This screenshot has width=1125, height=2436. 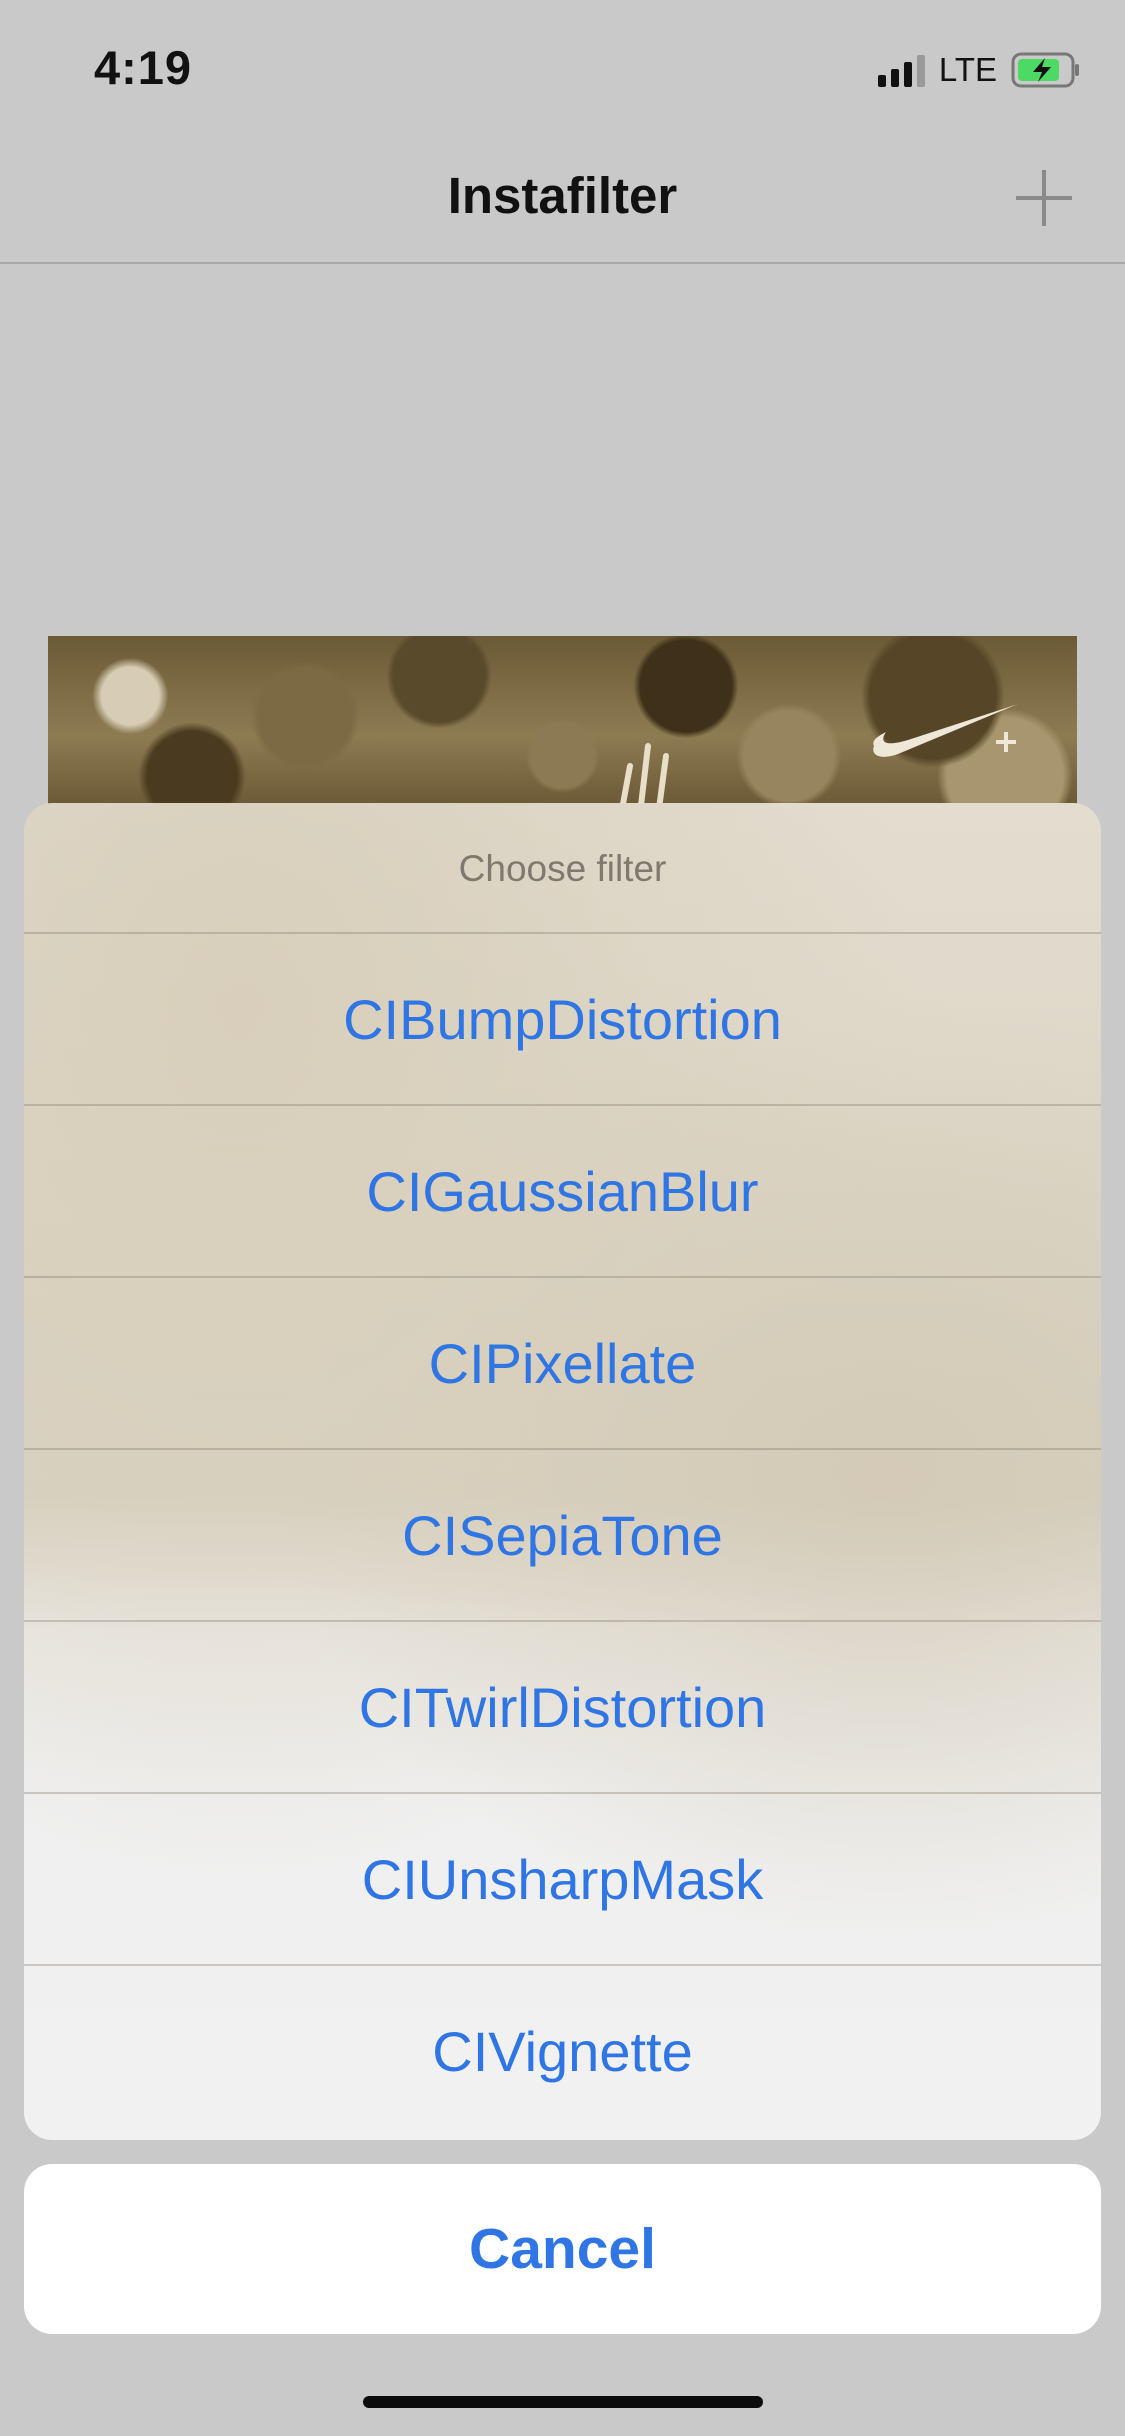 What do you see at coordinates (967, 69) in the screenshot?
I see `network-type-label: LTE` at bounding box center [967, 69].